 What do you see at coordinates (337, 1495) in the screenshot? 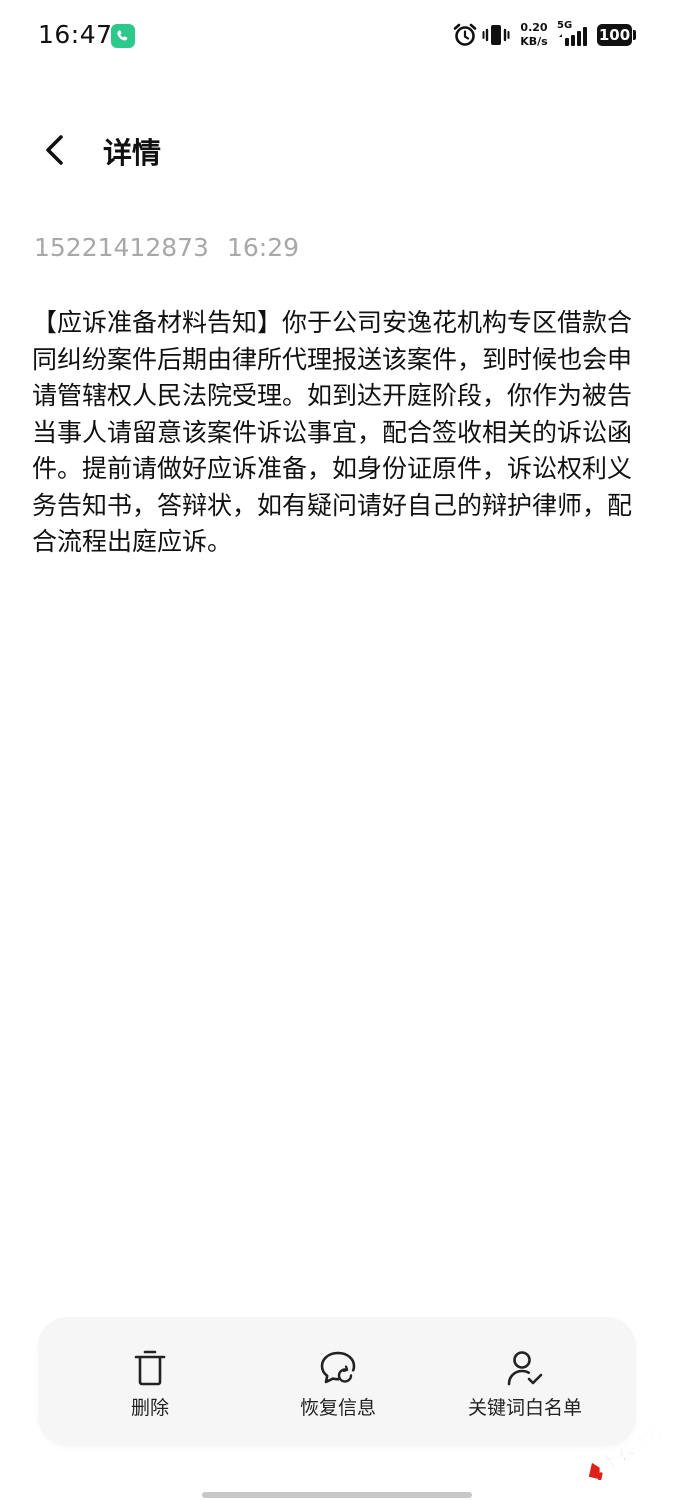
I see `home-indicator` at bounding box center [337, 1495].